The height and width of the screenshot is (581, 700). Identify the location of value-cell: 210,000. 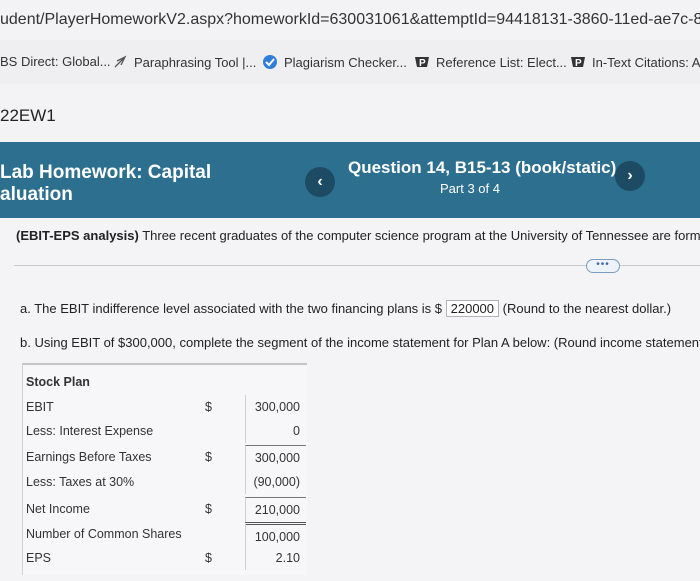
(275, 509).